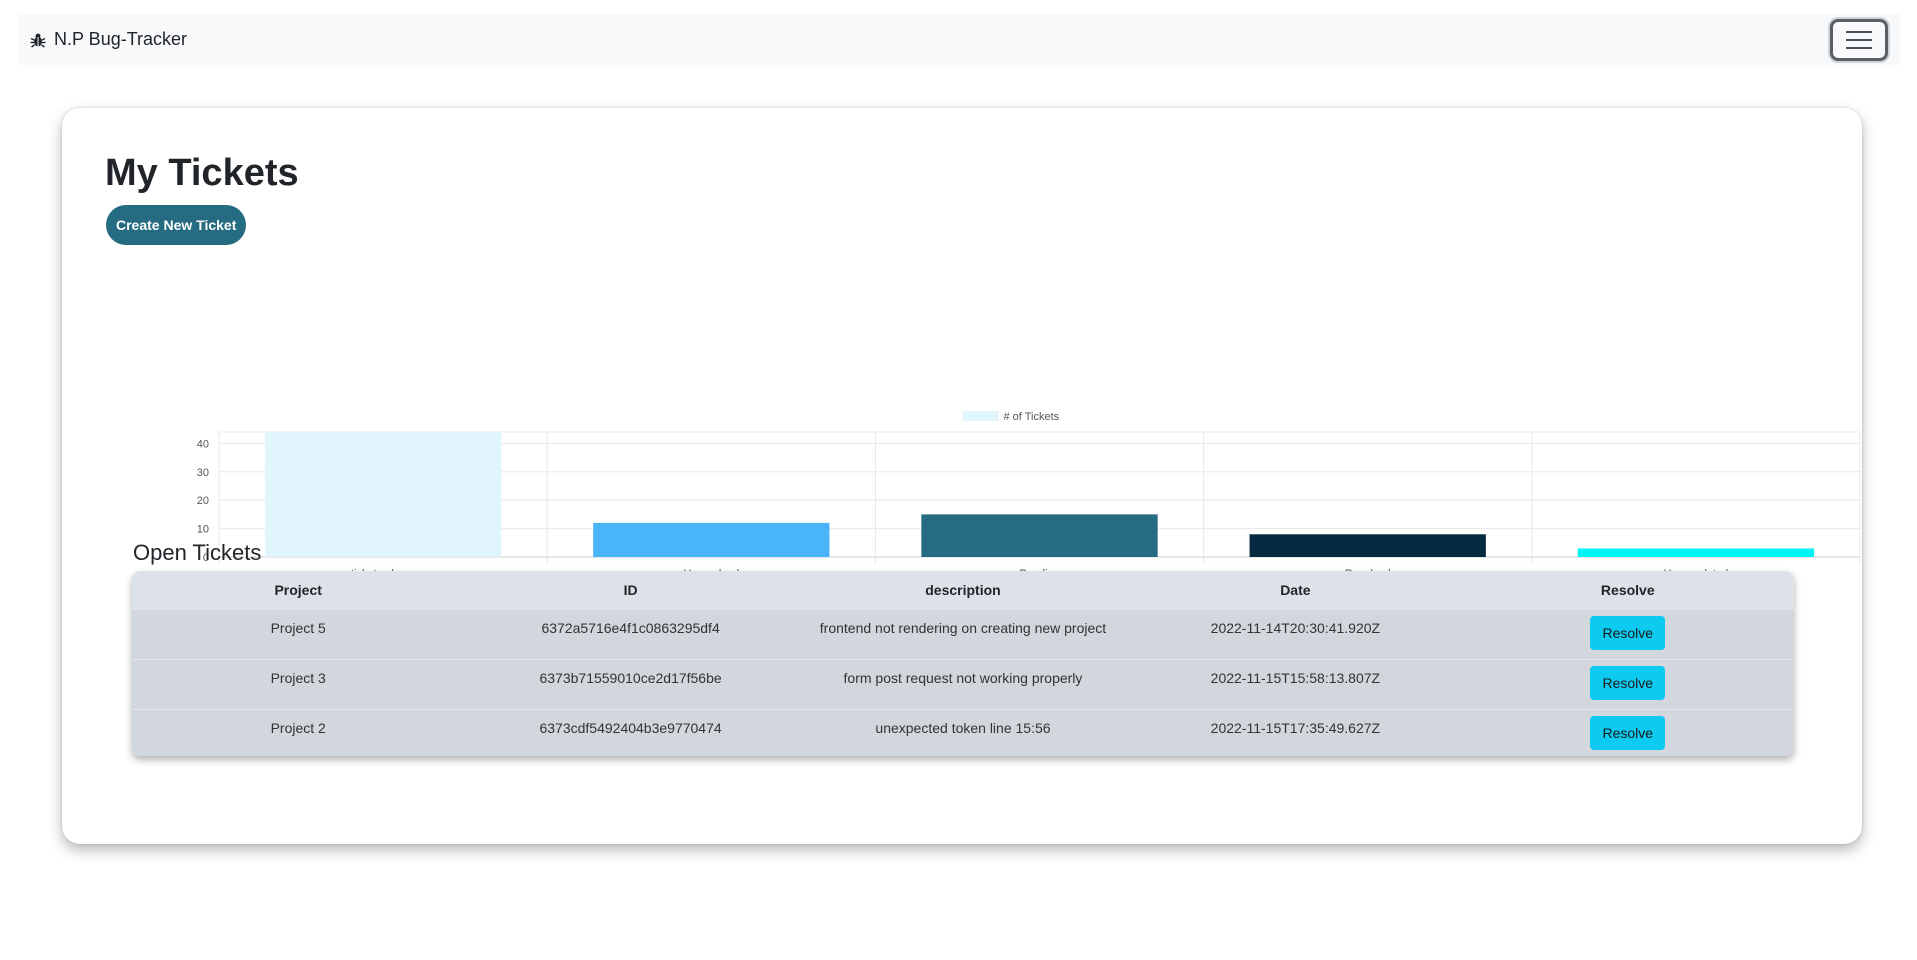  What do you see at coordinates (298, 589) in the screenshot?
I see `header-project: Project` at bounding box center [298, 589].